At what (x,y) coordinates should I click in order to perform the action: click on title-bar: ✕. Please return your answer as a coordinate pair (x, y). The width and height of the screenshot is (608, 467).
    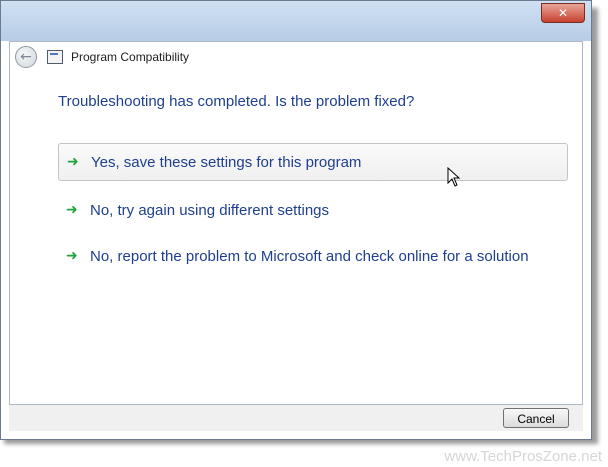
    Looking at the image, I should click on (296, 21).